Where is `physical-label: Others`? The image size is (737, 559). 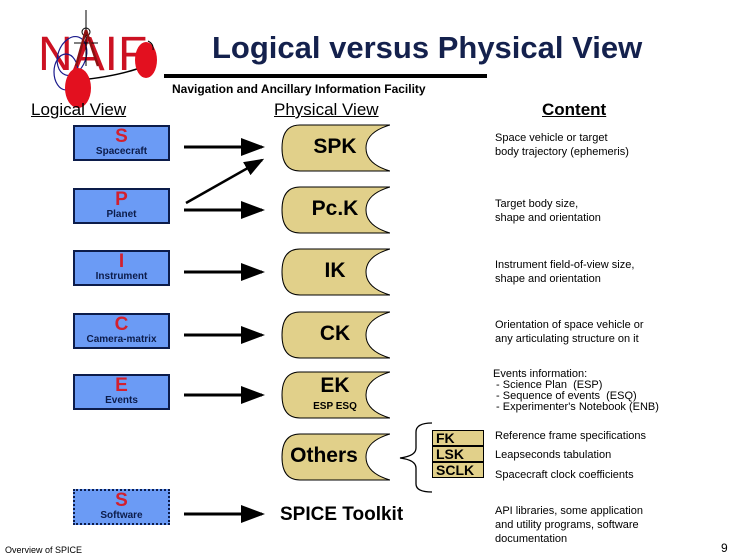
physical-label: Others is located at coordinates (324, 455).